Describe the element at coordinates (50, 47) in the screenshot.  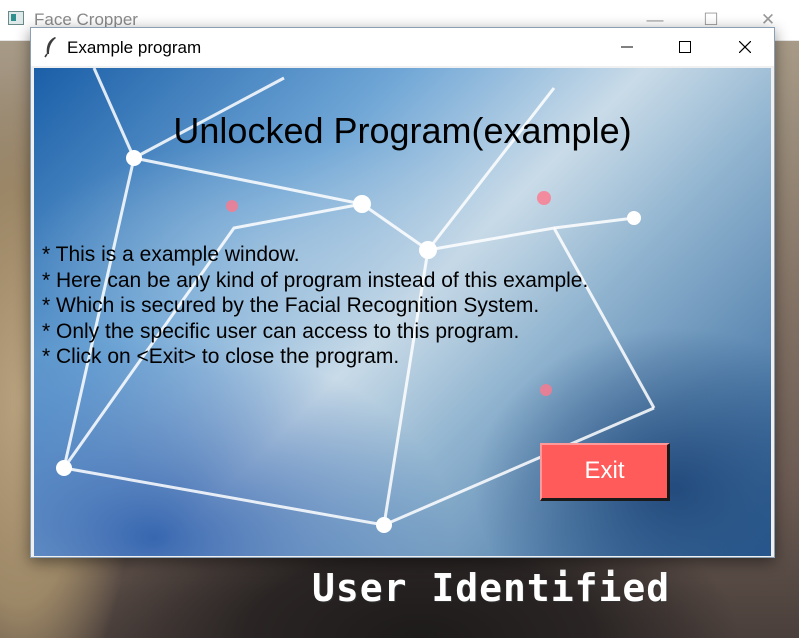
I see `feather-icon` at that location.